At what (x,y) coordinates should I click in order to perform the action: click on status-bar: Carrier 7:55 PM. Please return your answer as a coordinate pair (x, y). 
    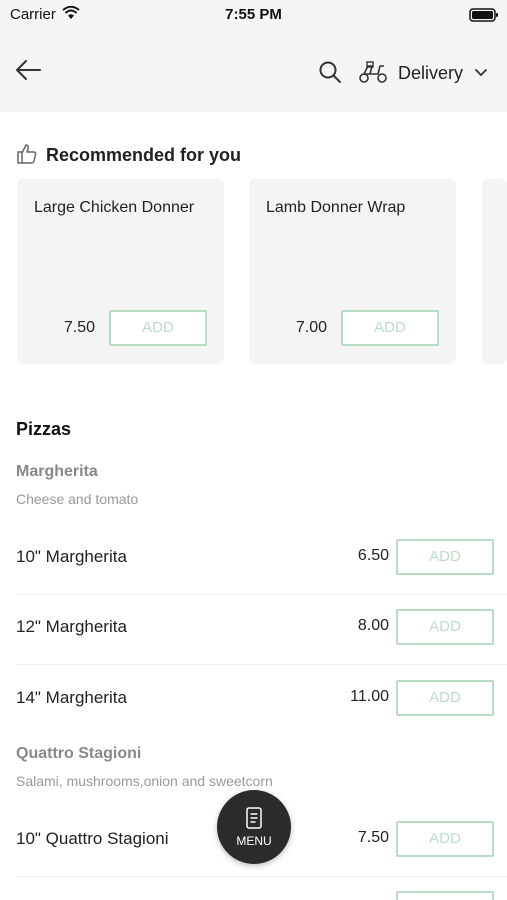
    Looking at the image, I should click on (253, 16).